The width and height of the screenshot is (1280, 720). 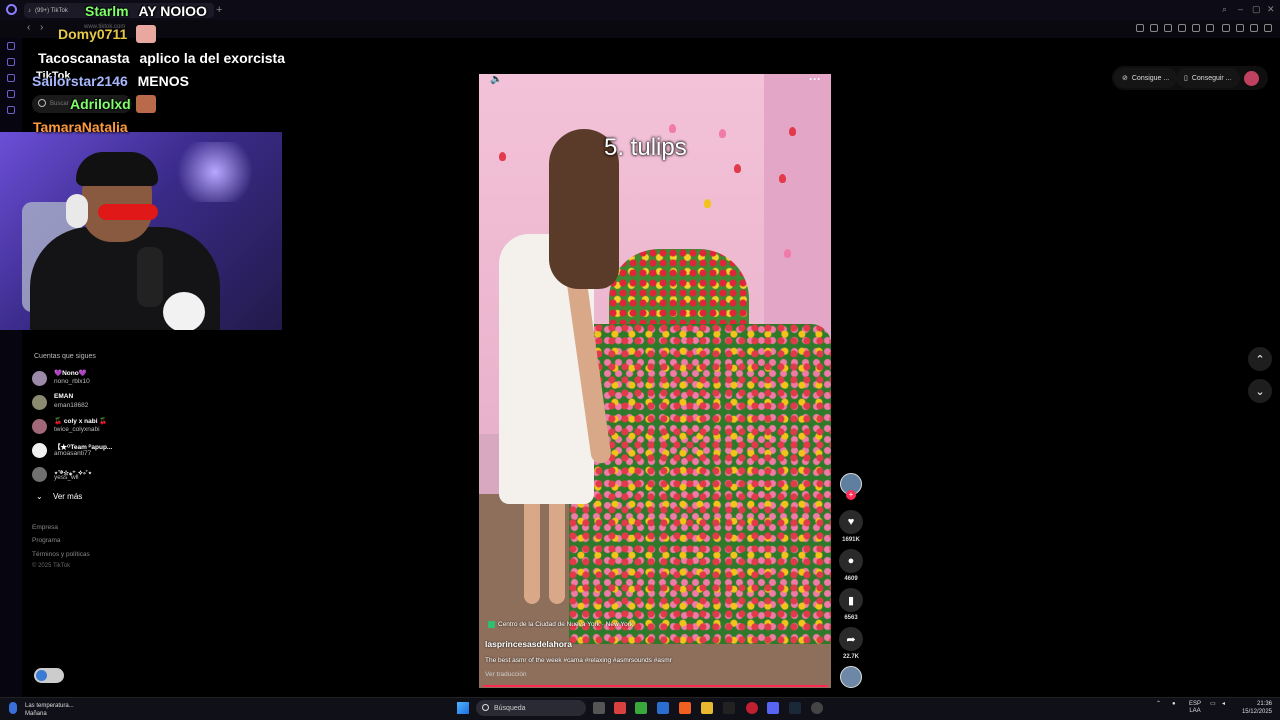 What do you see at coordinates (1254, 28) in the screenshot?
I see `download-icon` at bounding box center [1254, 28].